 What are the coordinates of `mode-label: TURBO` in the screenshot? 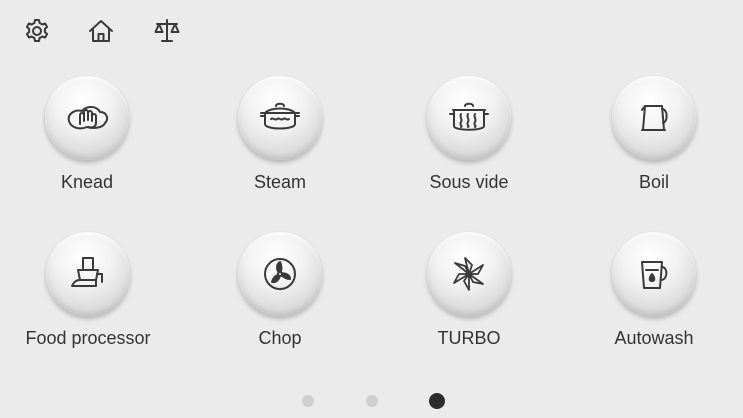 It's located at (469, 338).